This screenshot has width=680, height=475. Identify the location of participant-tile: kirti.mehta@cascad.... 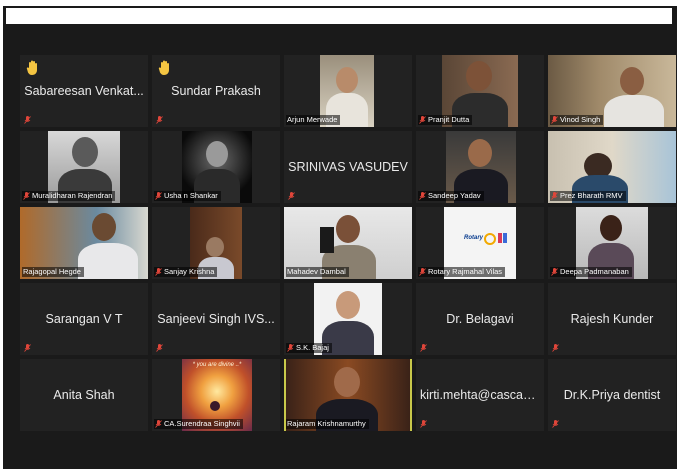
(480, 395).